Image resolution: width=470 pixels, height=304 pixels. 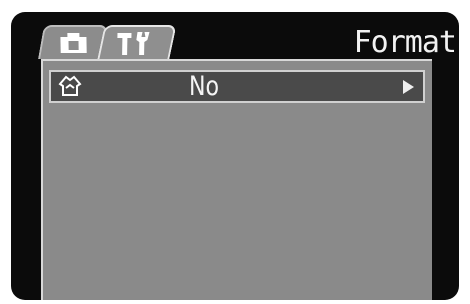 I want to click on format-menu-row: No, so click(x=237, y=86).